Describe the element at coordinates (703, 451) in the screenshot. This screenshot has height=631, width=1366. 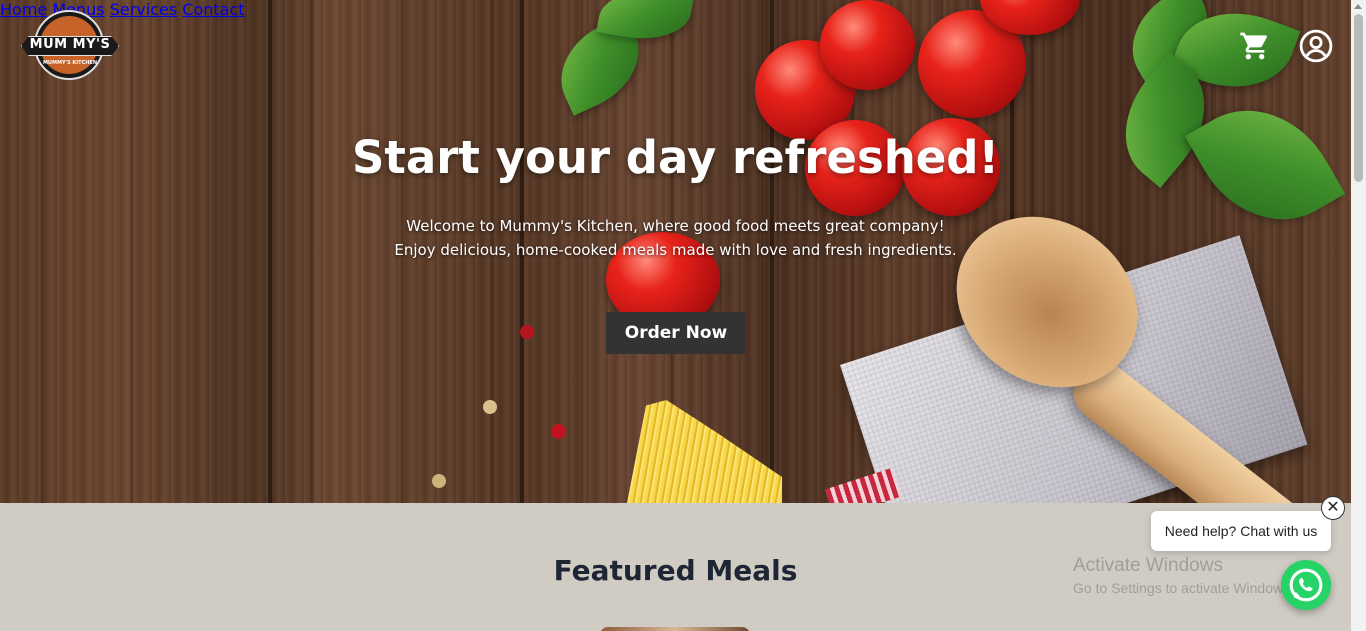
I see `spaghetti-bundle` at that location.